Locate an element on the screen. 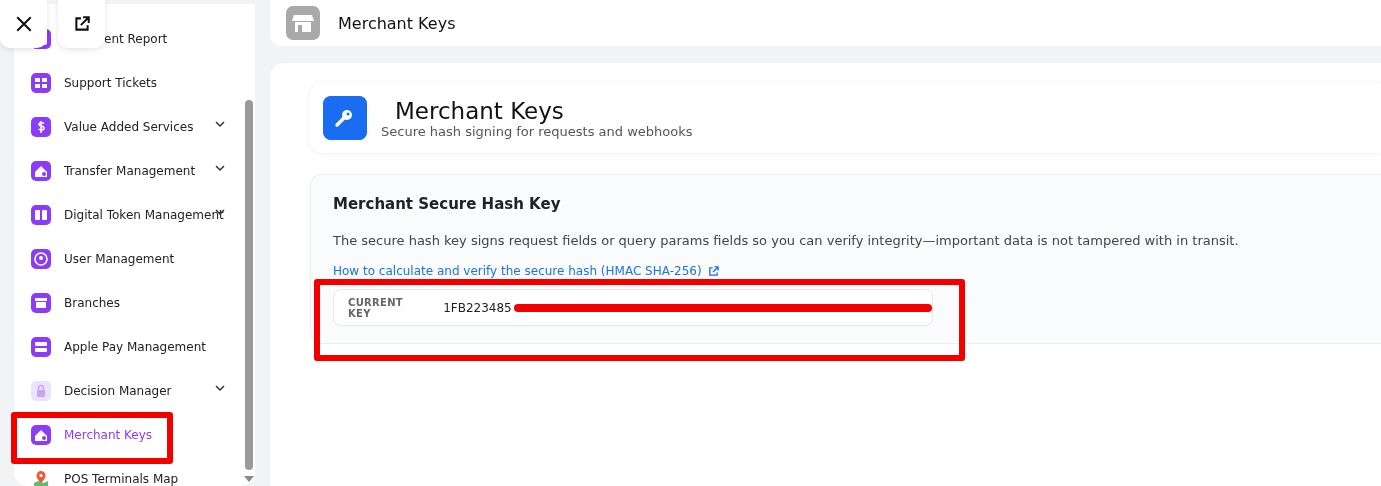 This screenshot has height=486, width=1381. open-external-button is located at coordinates (81, 24).